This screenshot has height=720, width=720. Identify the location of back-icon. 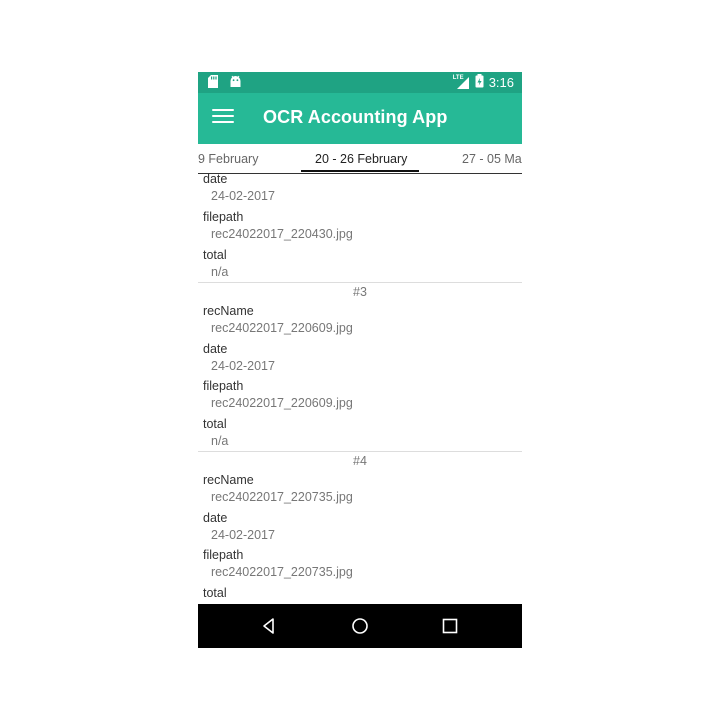
(268, 626).